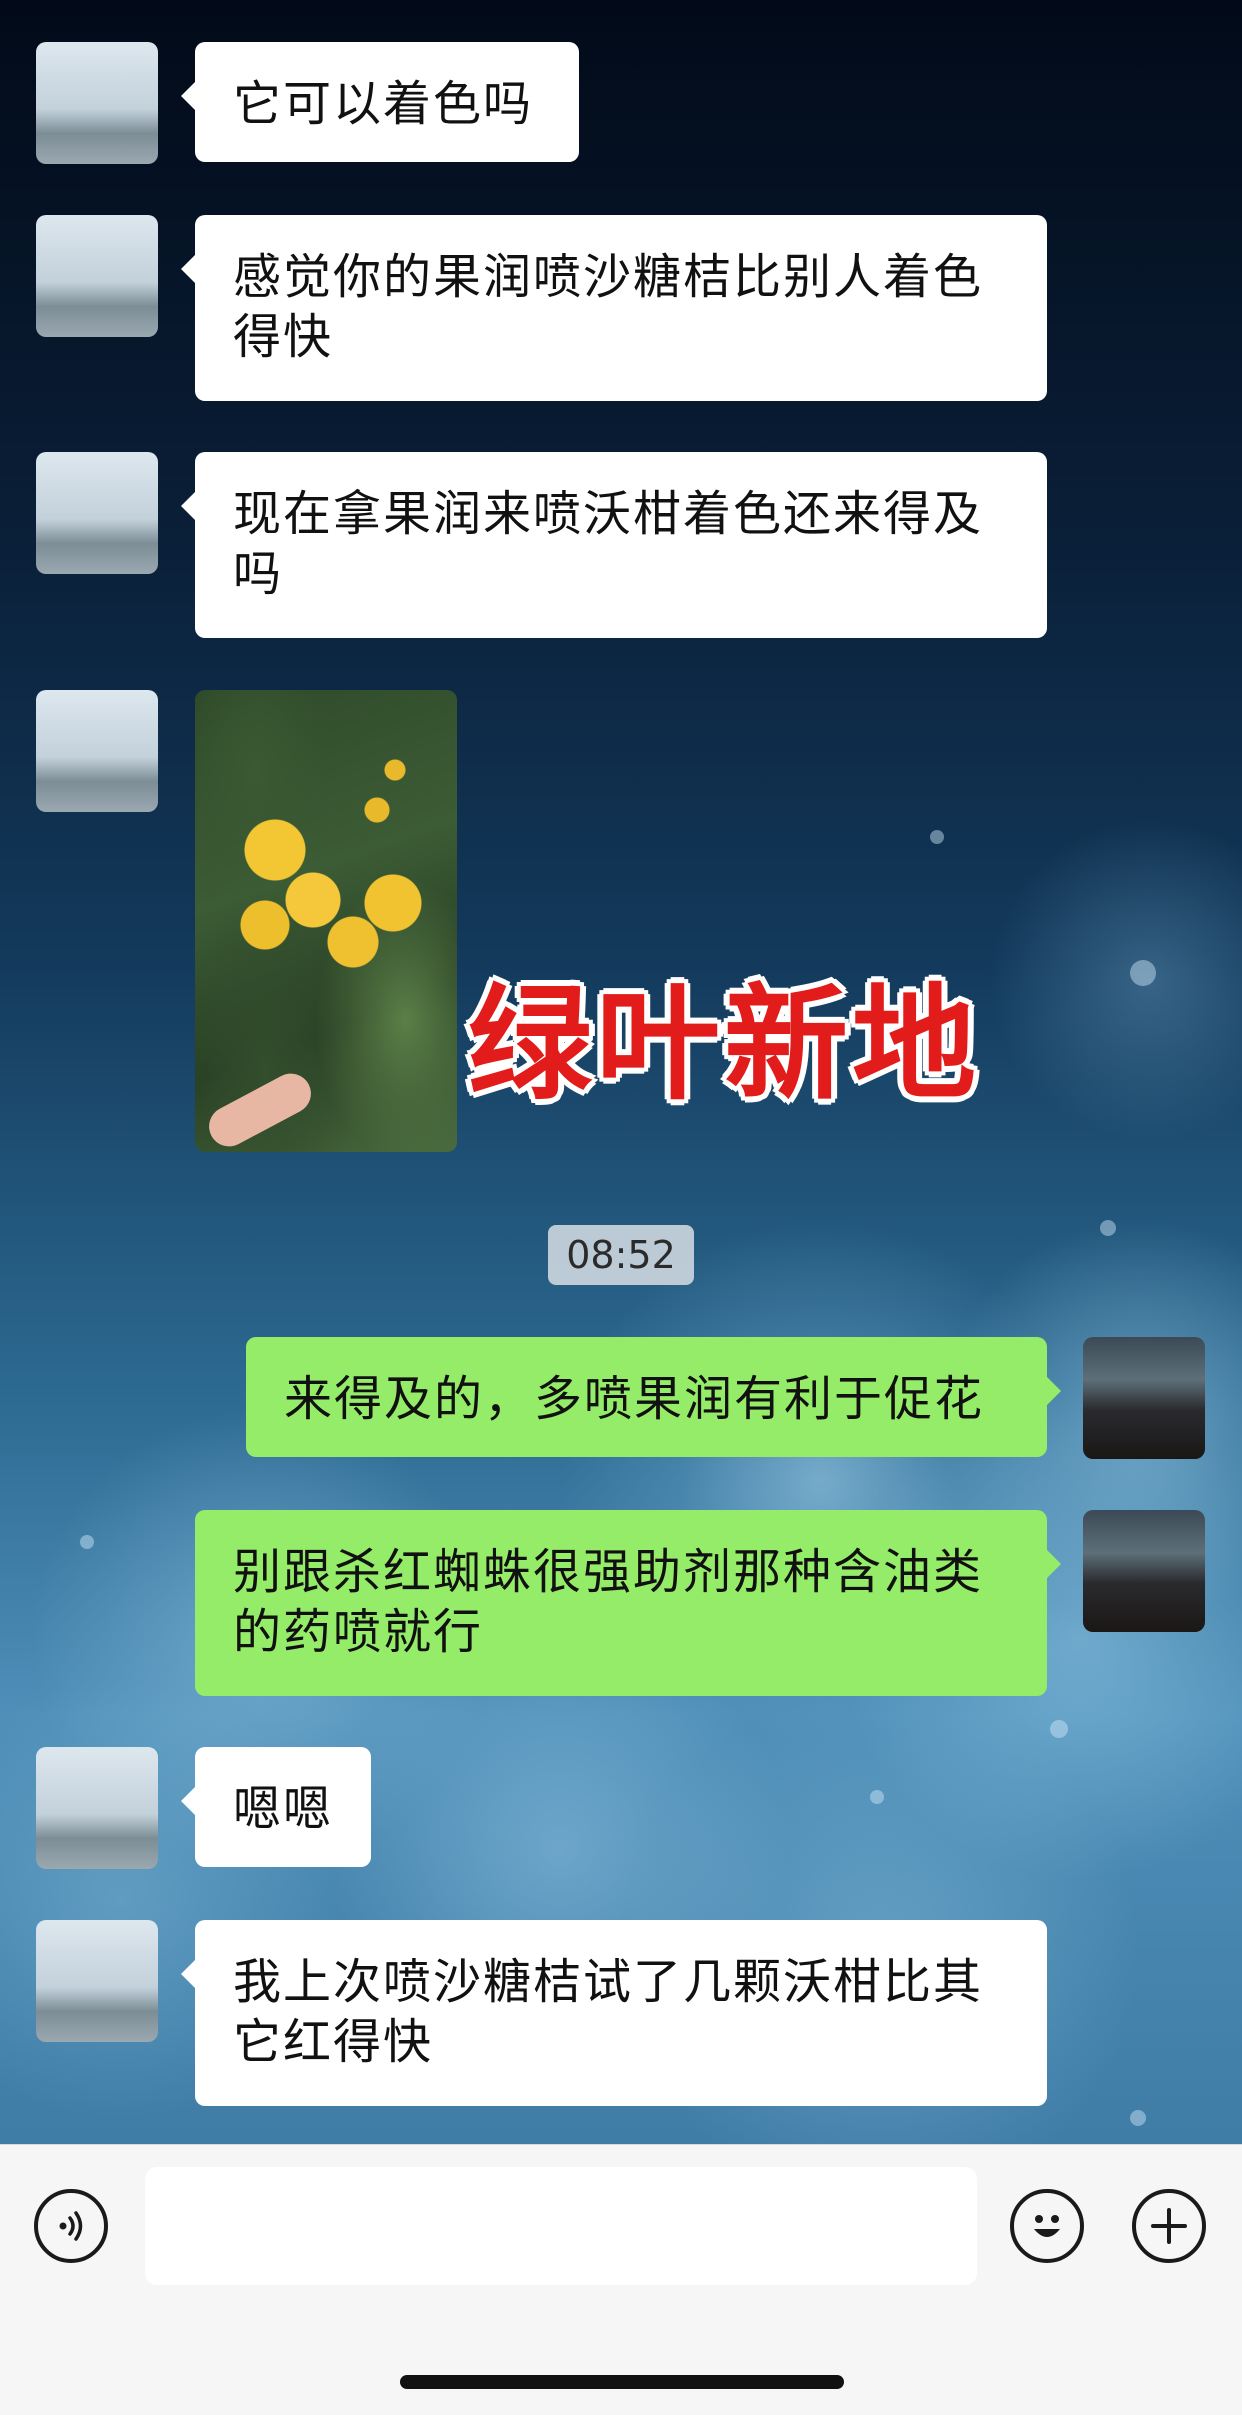 The width and height of the screenshot is (1242, 2415). Describe the element at coordinates (333, 2042) in the screenshot. I see `message-text-line: 它红得快` at that location.